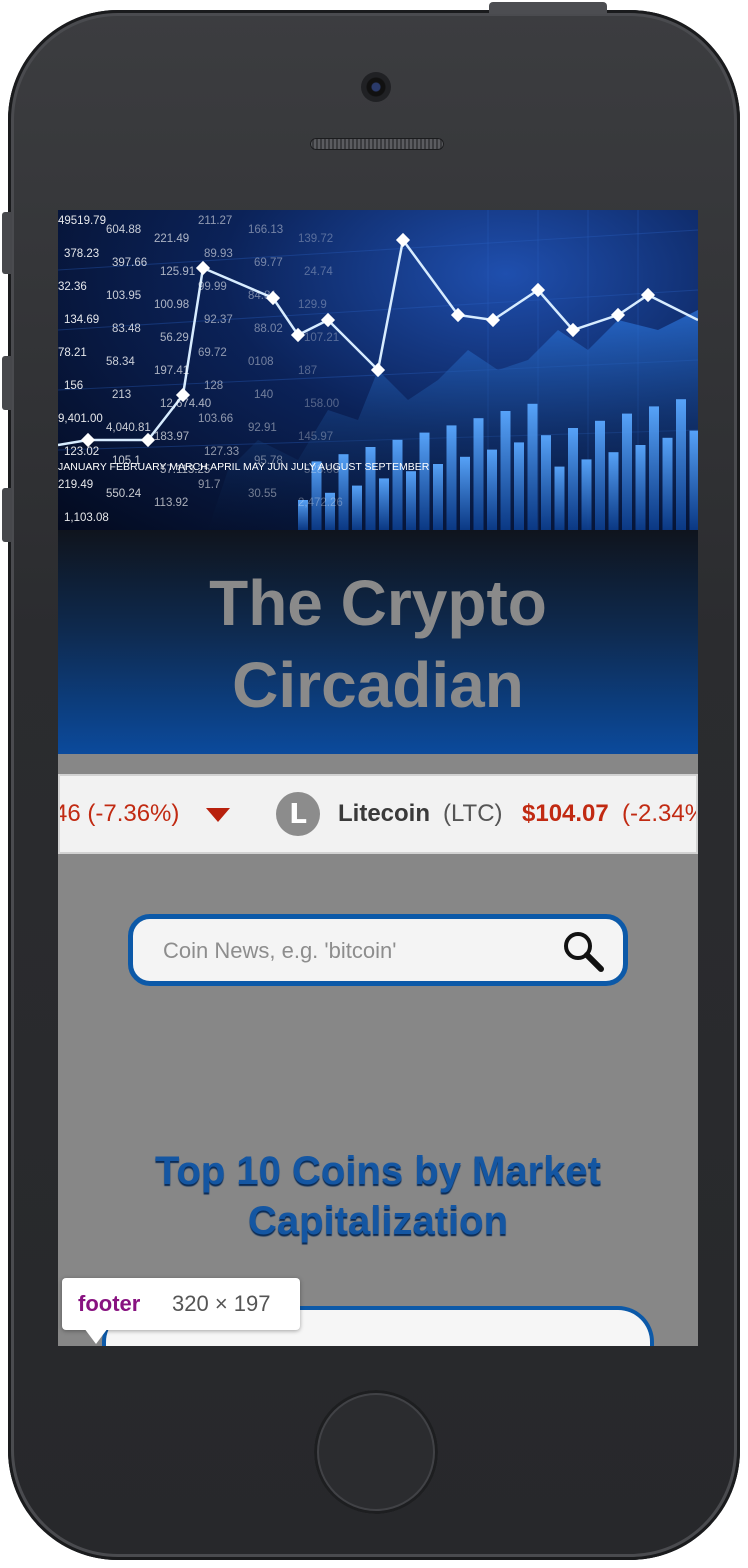  Describe the element at coordinates (72, 287) in the screenshot. I see `hero-number: 32.36` at that location.